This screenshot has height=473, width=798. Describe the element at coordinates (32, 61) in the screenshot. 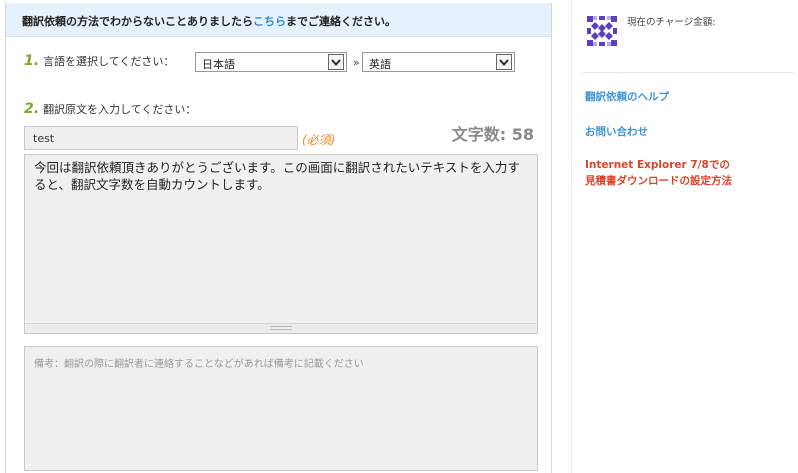

I see `step1-number: 1.` at that location.